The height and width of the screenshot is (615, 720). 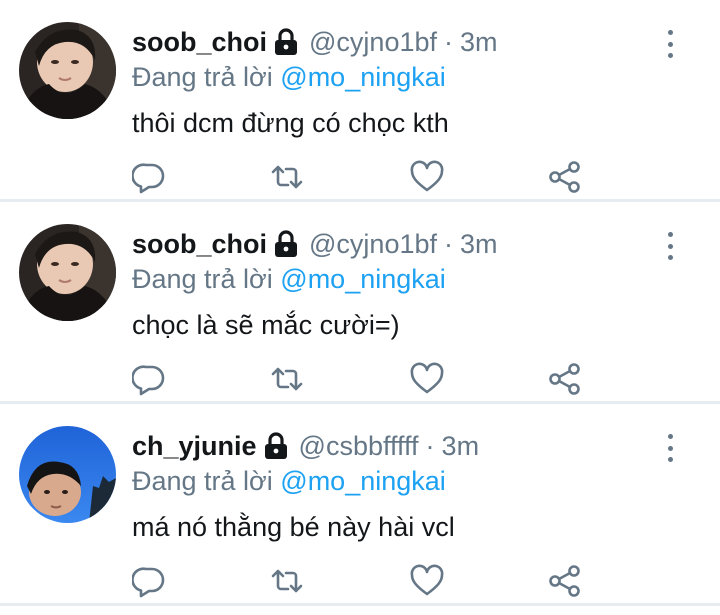 What do you see at coordinates (293, 527) in the screenshot?
I see `tweet-text: má nó thằng bé này hài vcl` at bounding box center [293, 527].